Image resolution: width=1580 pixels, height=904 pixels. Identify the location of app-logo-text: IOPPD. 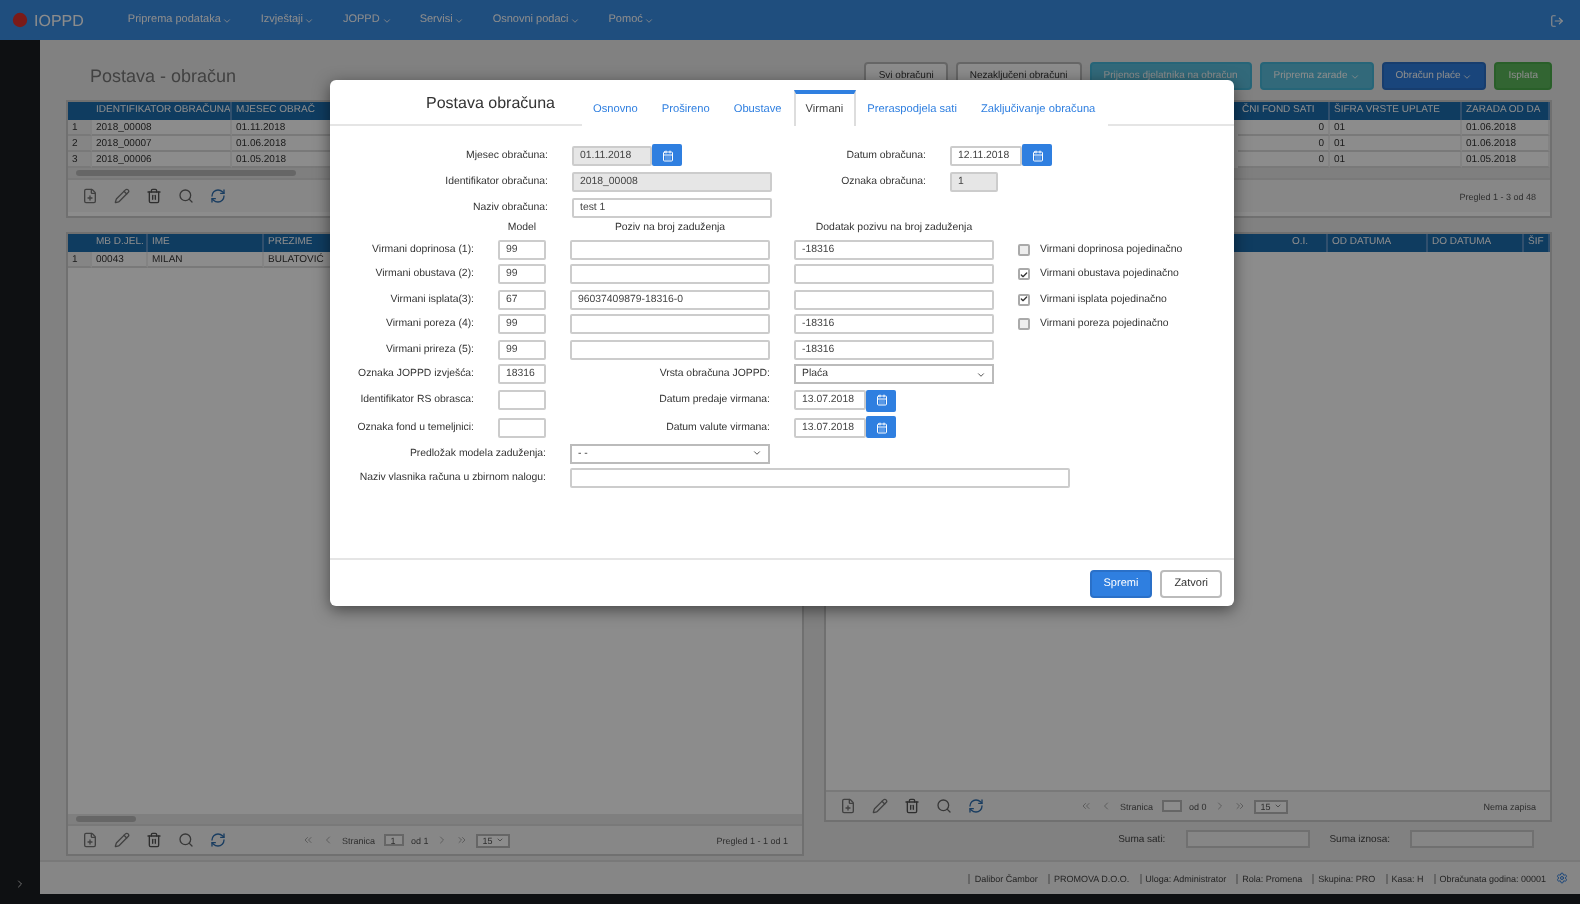
(59, 20).